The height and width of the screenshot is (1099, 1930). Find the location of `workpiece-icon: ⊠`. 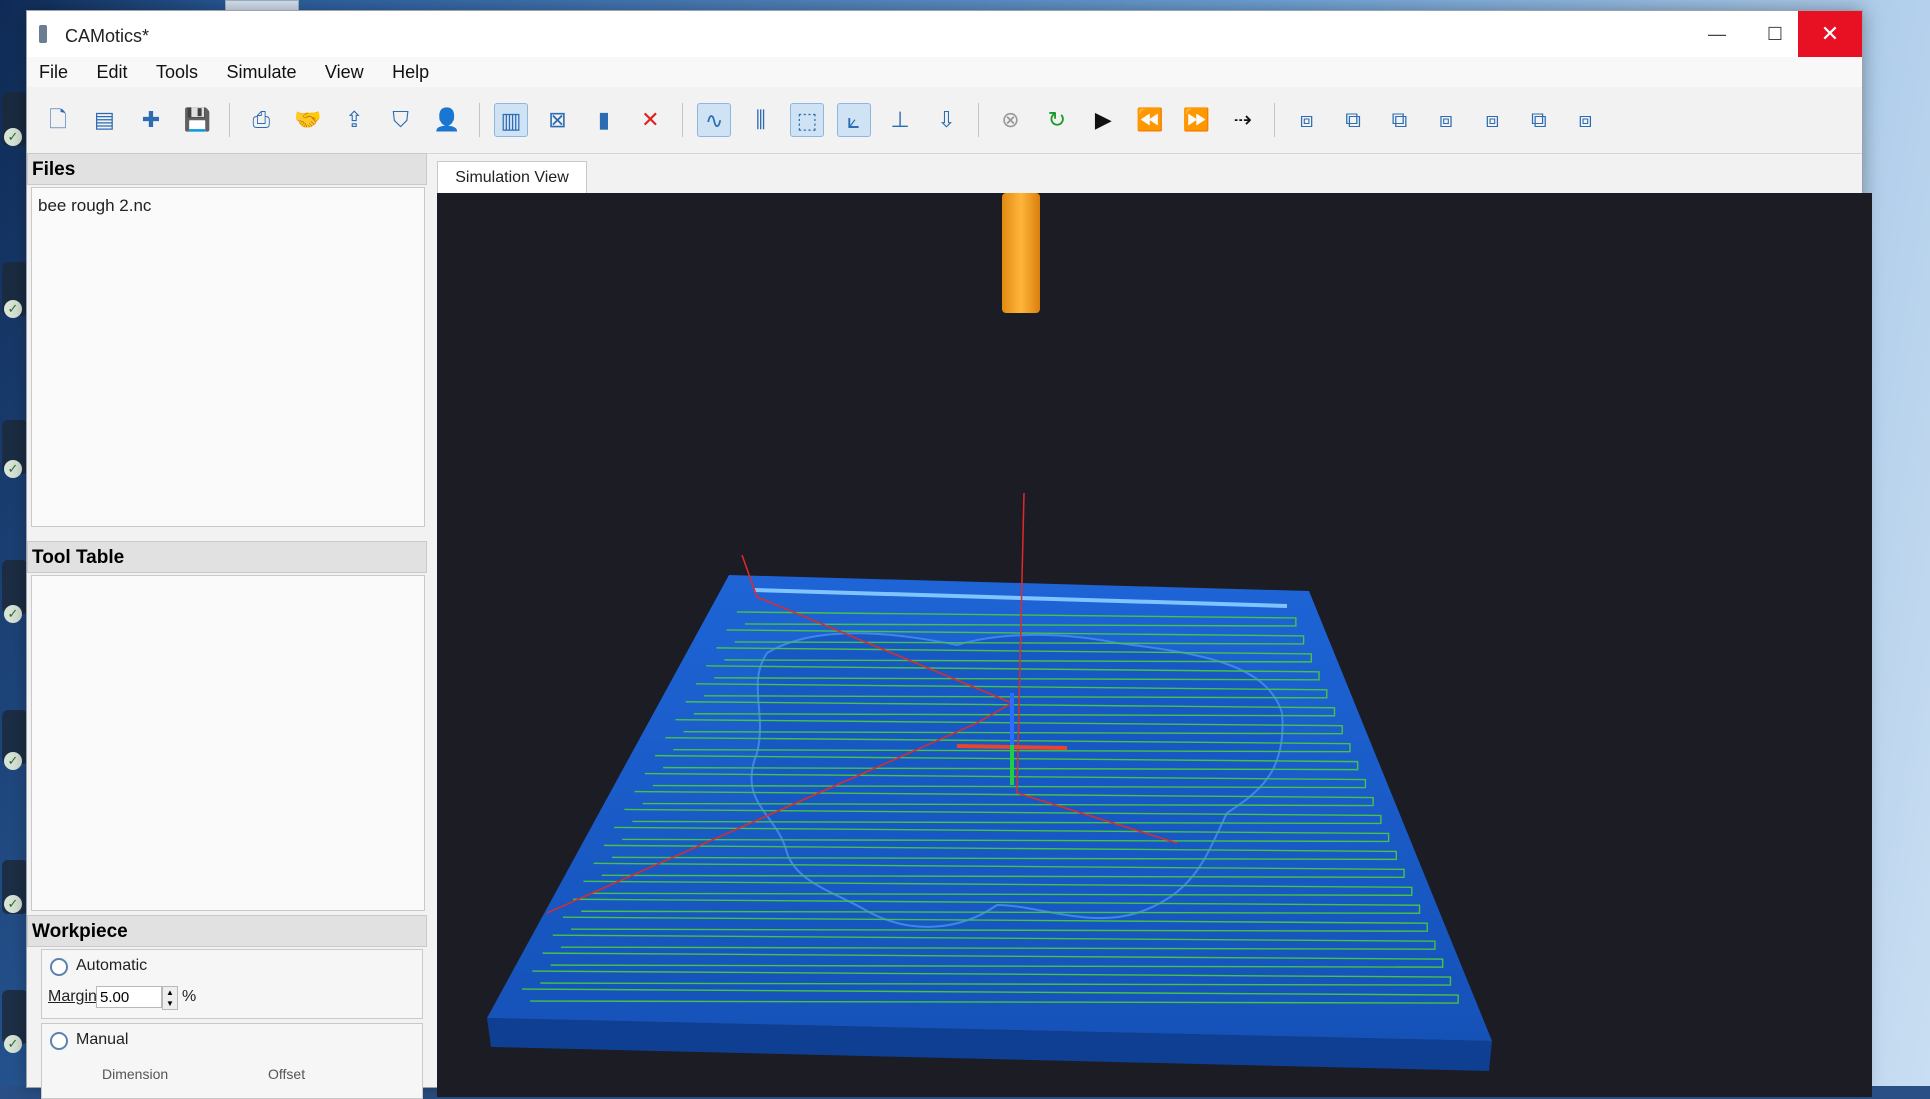

workpiece-icon: ⊠ is located at coordinates (557, 120).